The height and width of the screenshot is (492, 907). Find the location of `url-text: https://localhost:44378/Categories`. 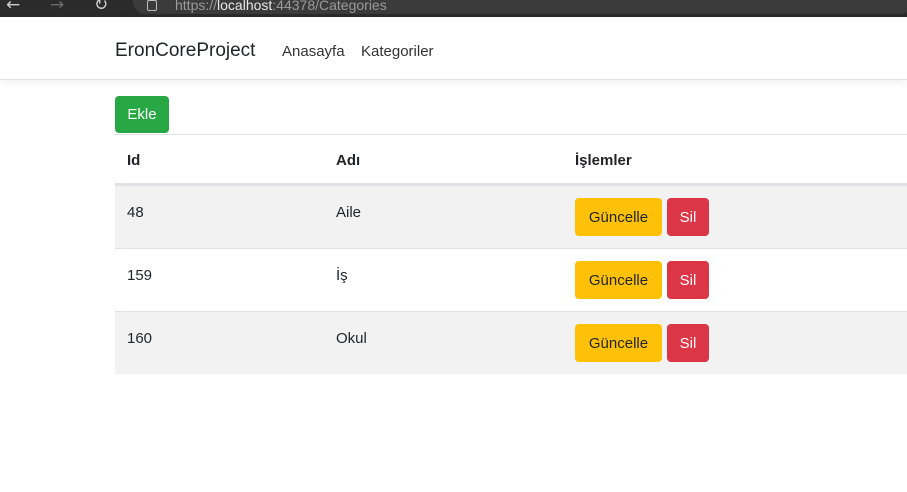

url-text: https://localhost:44378/Categories is located at coordinates (281, 6).